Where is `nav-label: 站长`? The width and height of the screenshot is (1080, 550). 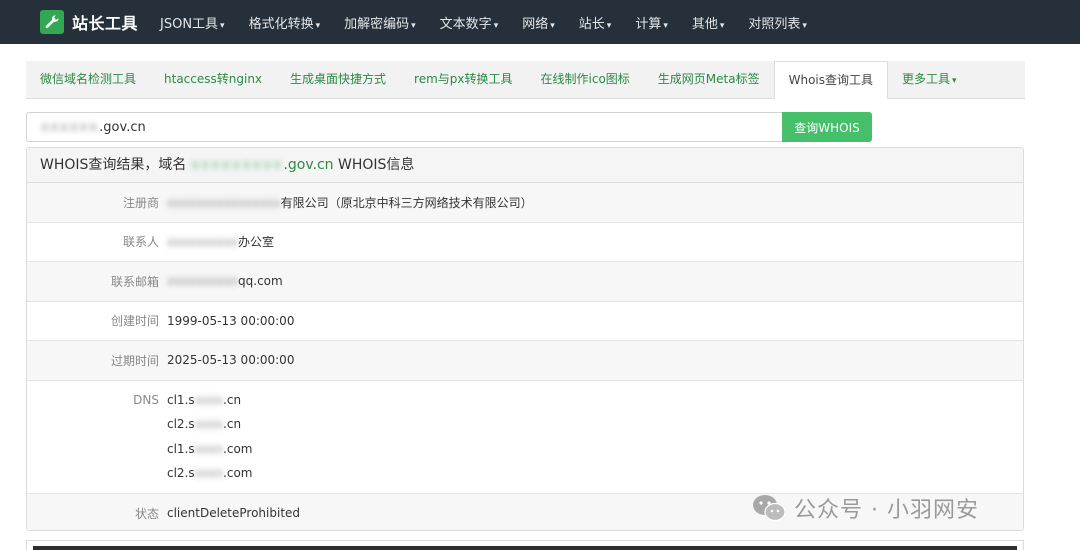 nav-label: 站长 is located at coordinates (591, 24).